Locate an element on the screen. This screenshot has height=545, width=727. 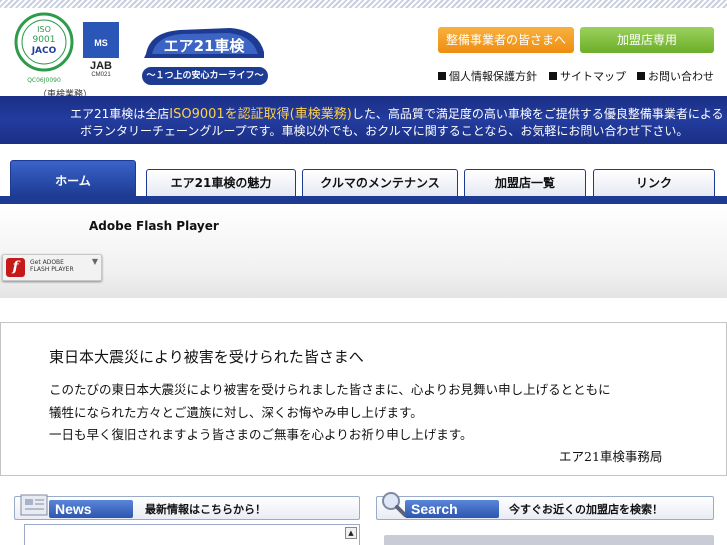
brand-logo: エア21車検 ～１つ上の安心カーライフ～ is located at coordinates (204, 56).